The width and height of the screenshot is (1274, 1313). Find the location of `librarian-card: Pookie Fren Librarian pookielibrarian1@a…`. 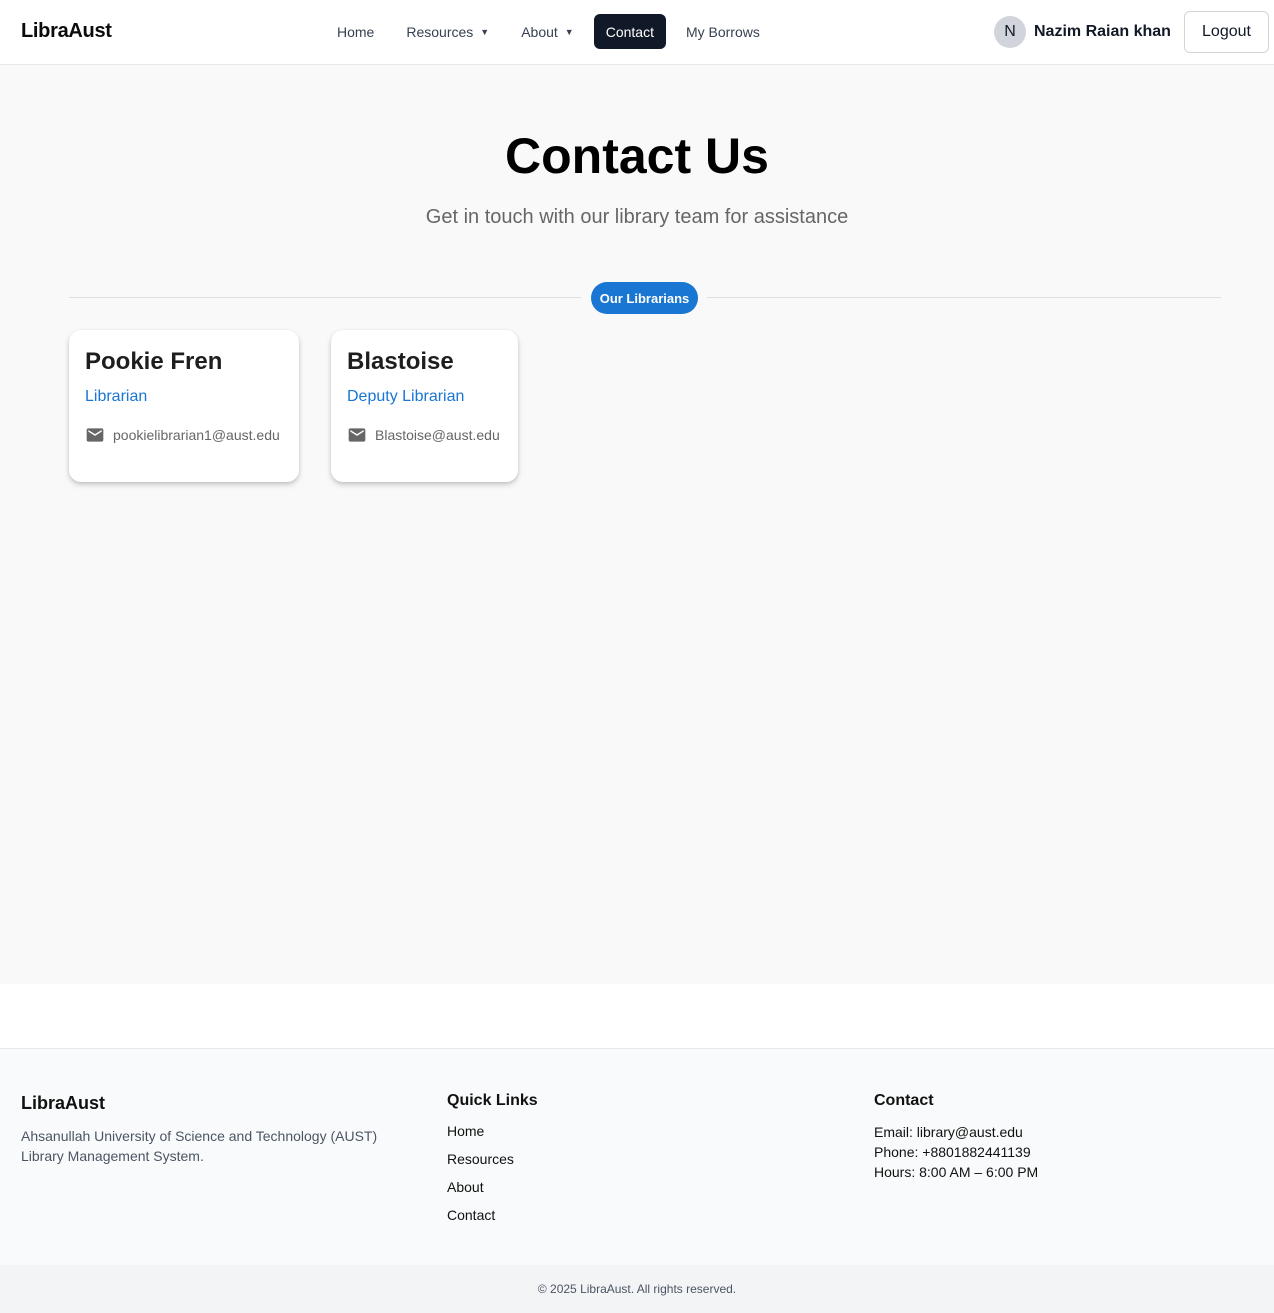

librarian-card: Pookie Fren Librarian pookielibrarian1@a… is located at coordinates (184, 406).